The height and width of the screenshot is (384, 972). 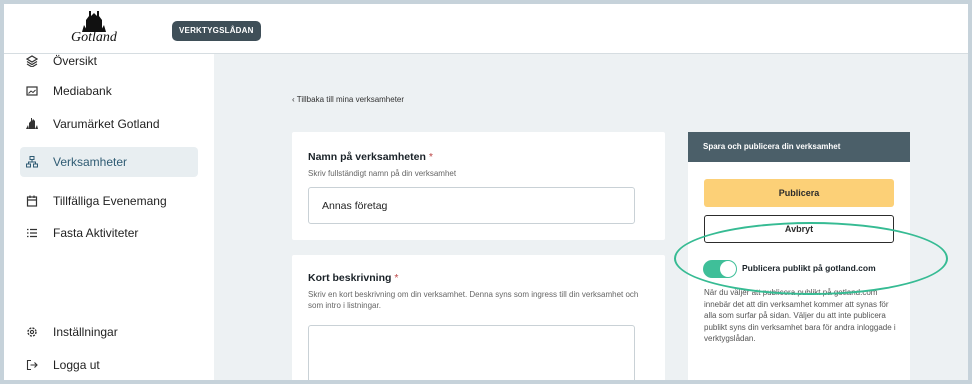 I want to click on sitemap-icon, so click(x=32, y=162).